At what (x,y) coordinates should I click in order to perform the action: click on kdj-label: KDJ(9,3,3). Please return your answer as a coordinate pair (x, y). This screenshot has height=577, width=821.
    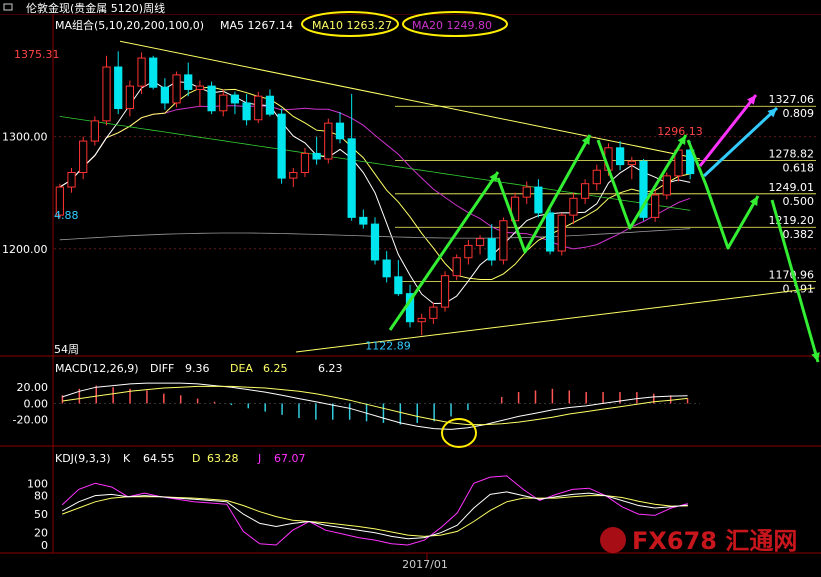
    Looking at the image, I should click on (83, 458).